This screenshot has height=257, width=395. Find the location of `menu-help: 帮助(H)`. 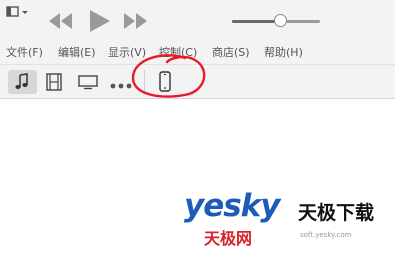

menu-help: 帮助(H) is located at coordinates (283, 53).